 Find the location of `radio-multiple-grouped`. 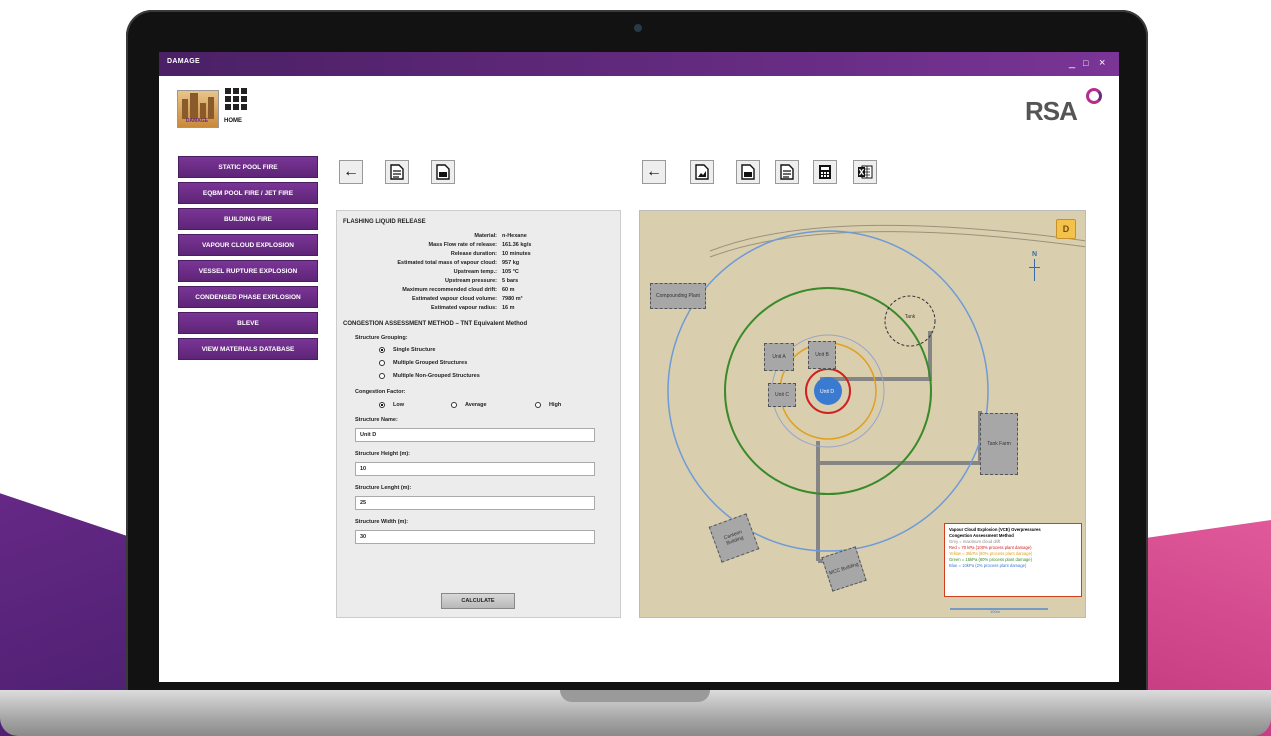

radio-multiple-grouped is located at coordinates (382, 363).